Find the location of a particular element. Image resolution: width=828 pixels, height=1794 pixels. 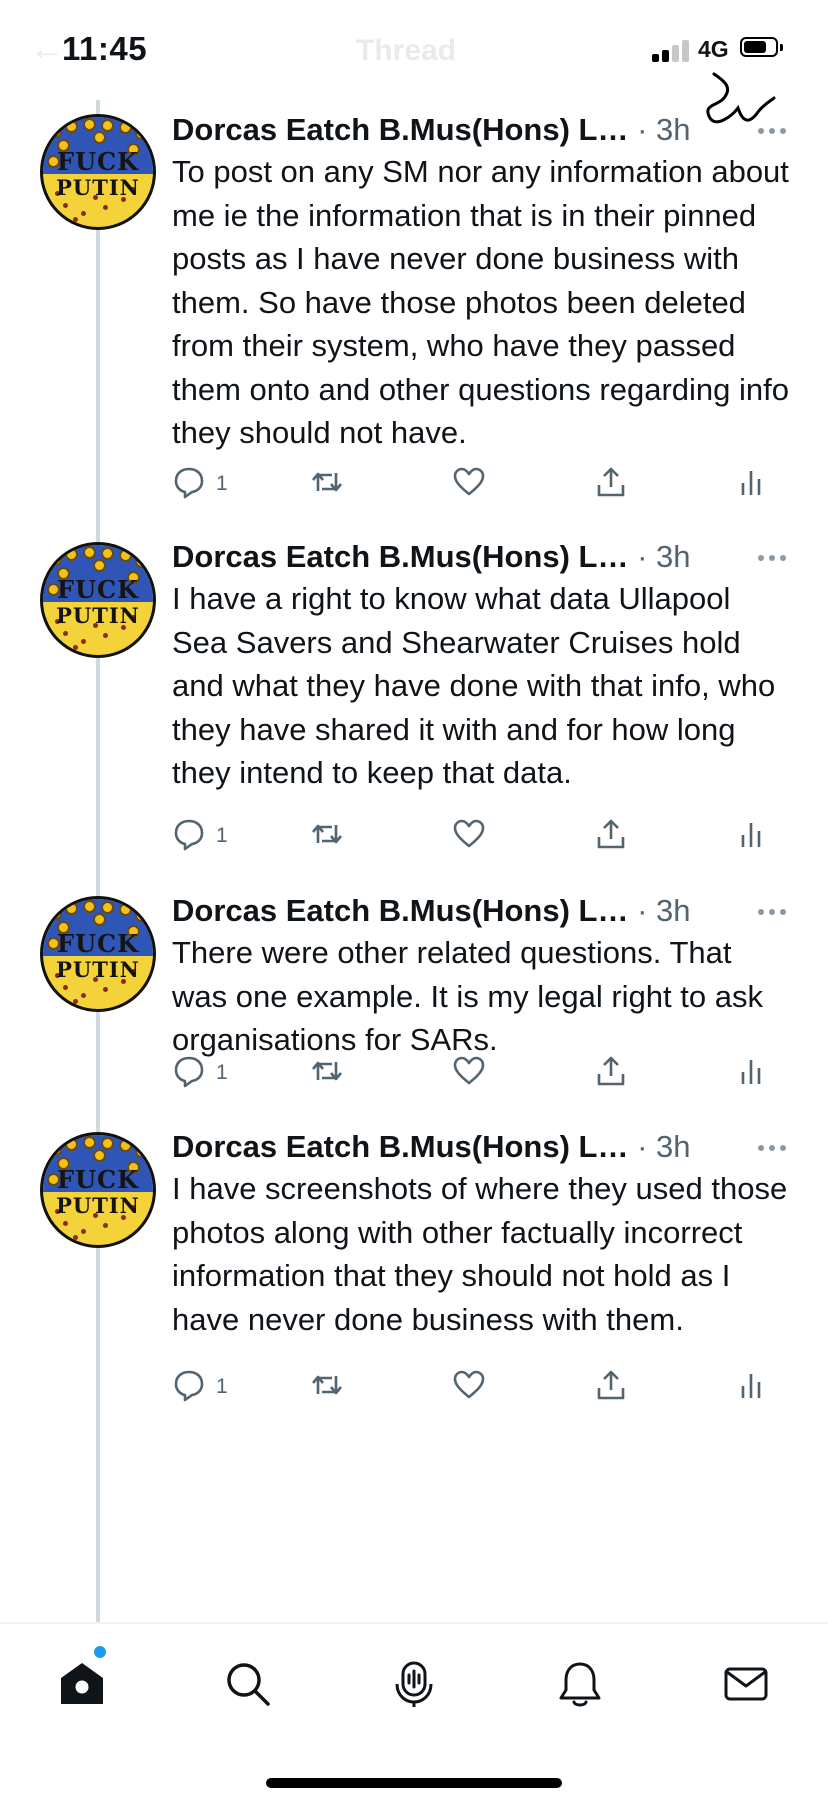

notifications-tab is located at coordinates (580, 1684).